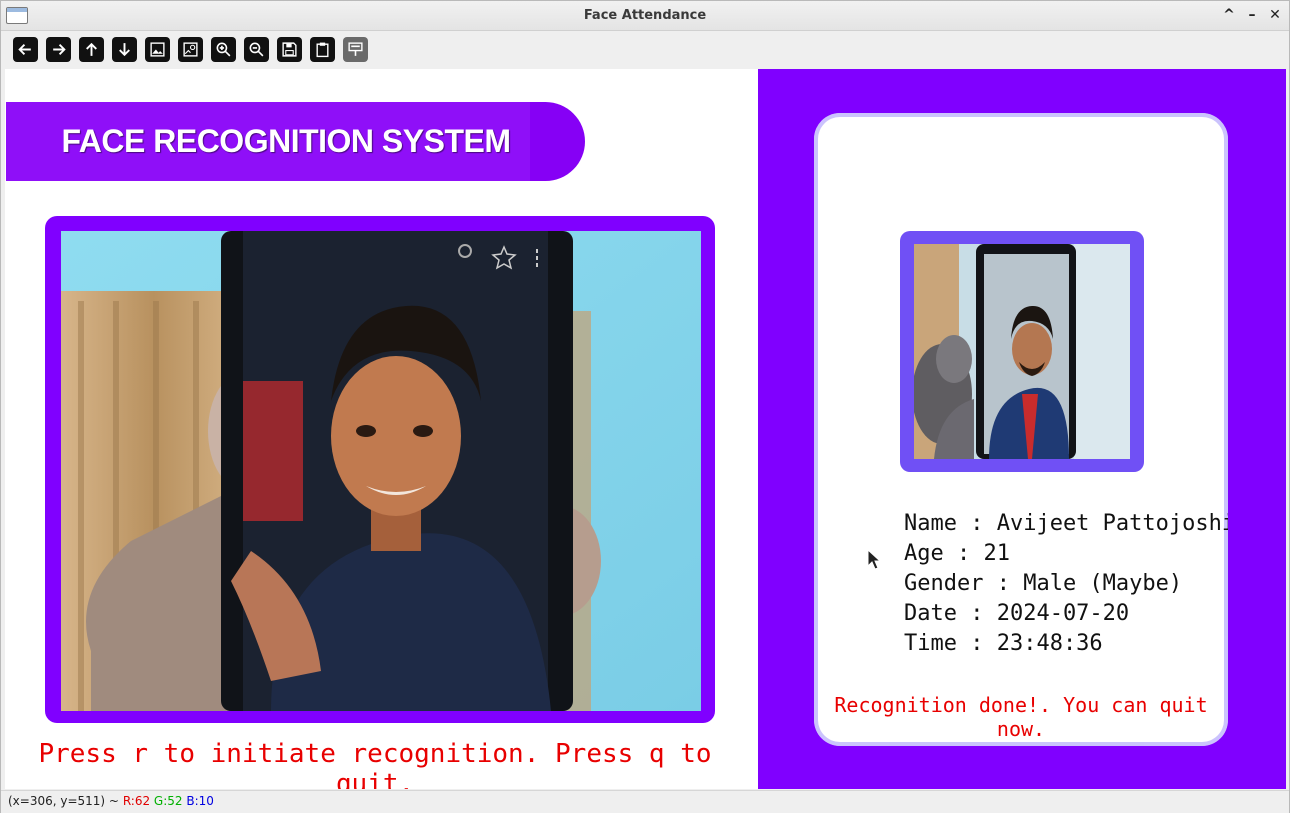  Describe the element at coordinates (1275, 15) in the screenshot. I see `close-button: ✕` at that location.